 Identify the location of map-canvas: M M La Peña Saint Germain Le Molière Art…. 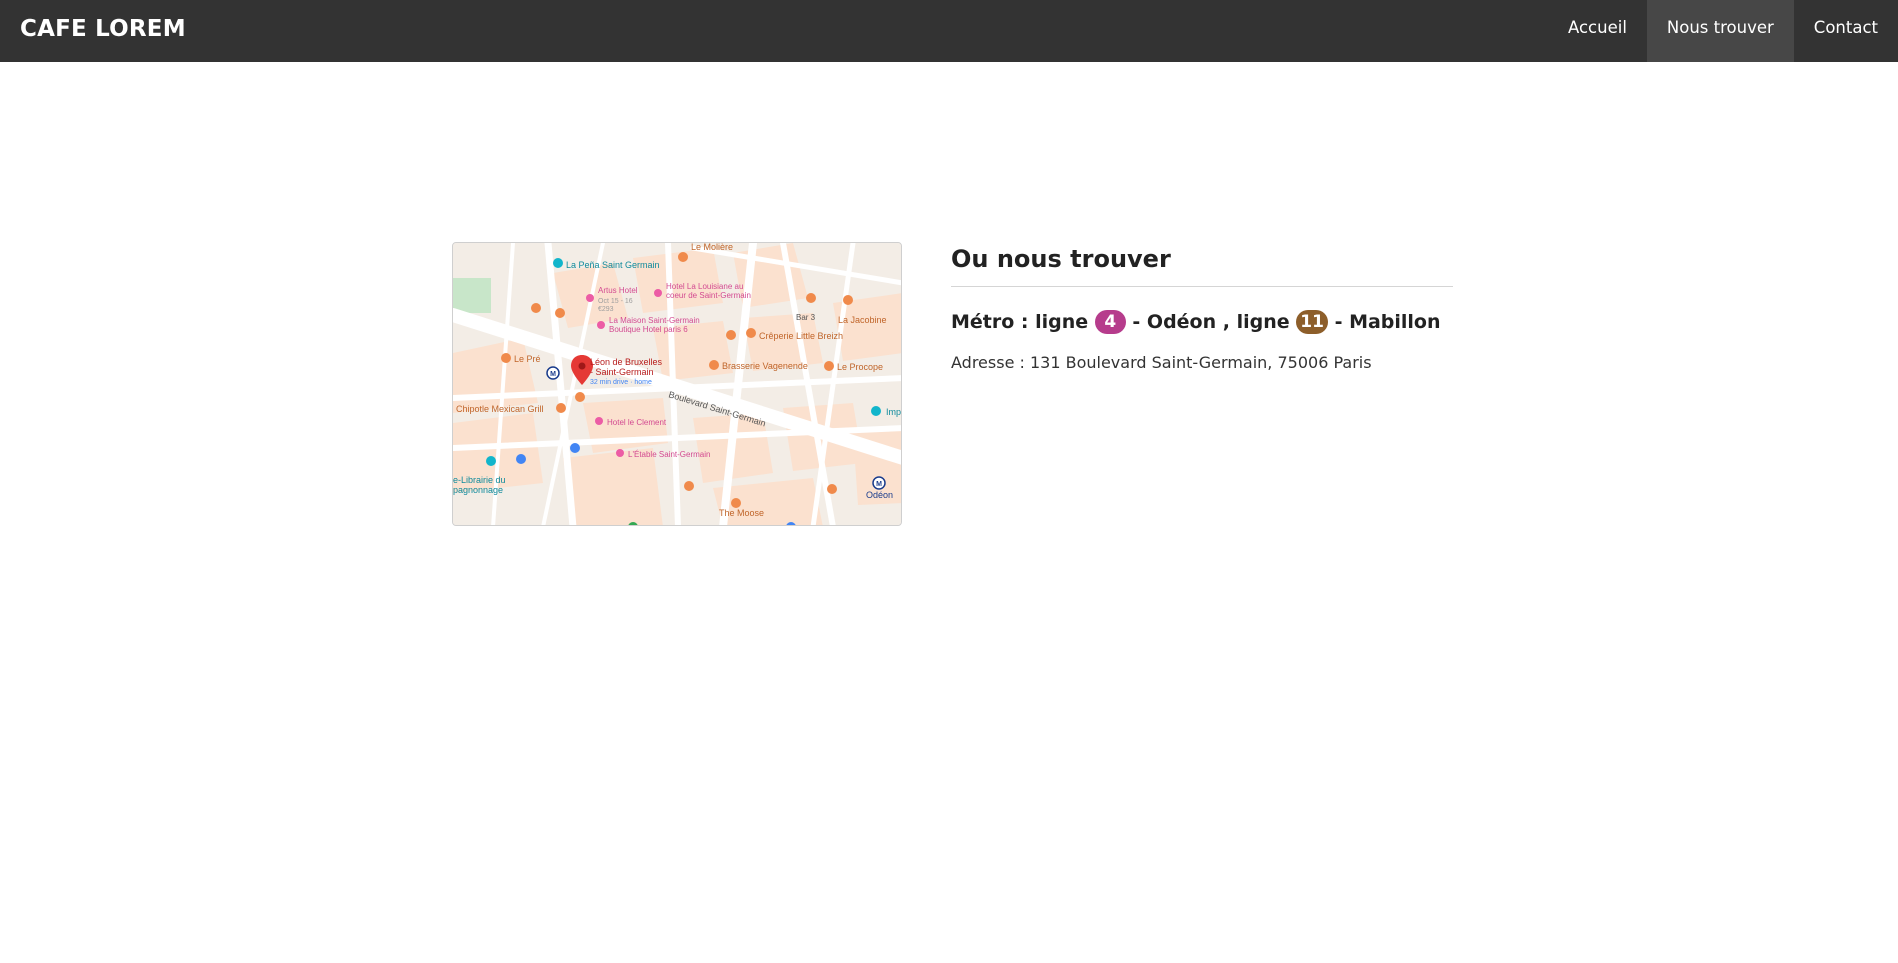
(677, 384).